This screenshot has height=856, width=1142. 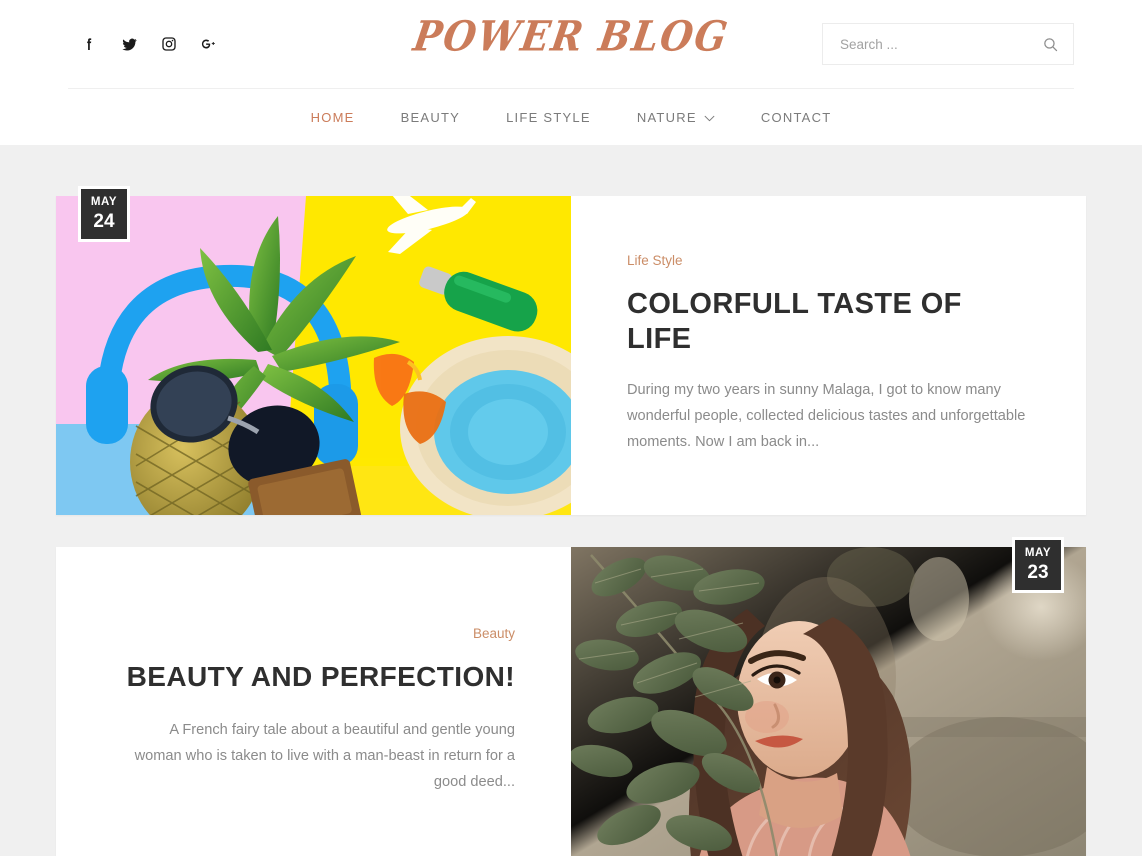 I want to click on nav-item-label: NATURE, so click(x=666, y=117).